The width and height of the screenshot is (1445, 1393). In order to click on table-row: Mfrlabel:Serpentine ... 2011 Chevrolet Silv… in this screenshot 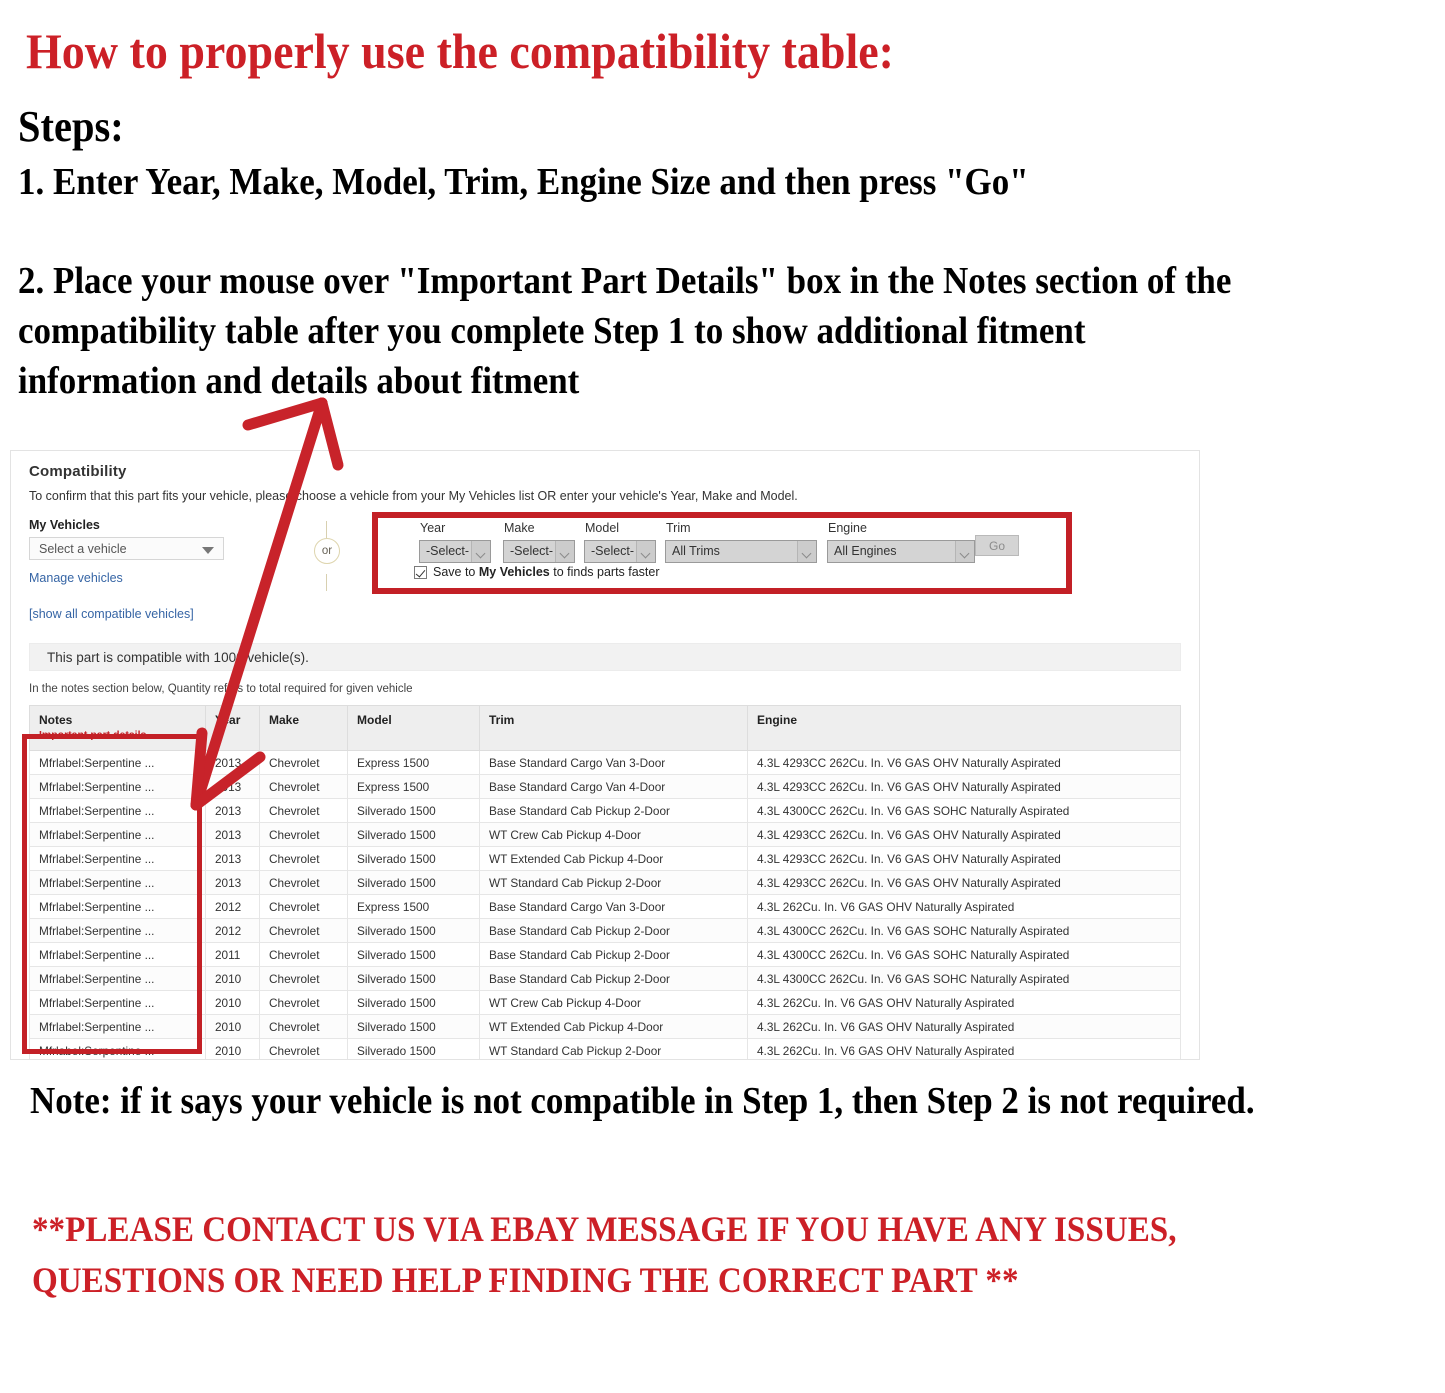, I will do `click(605, 954)`.